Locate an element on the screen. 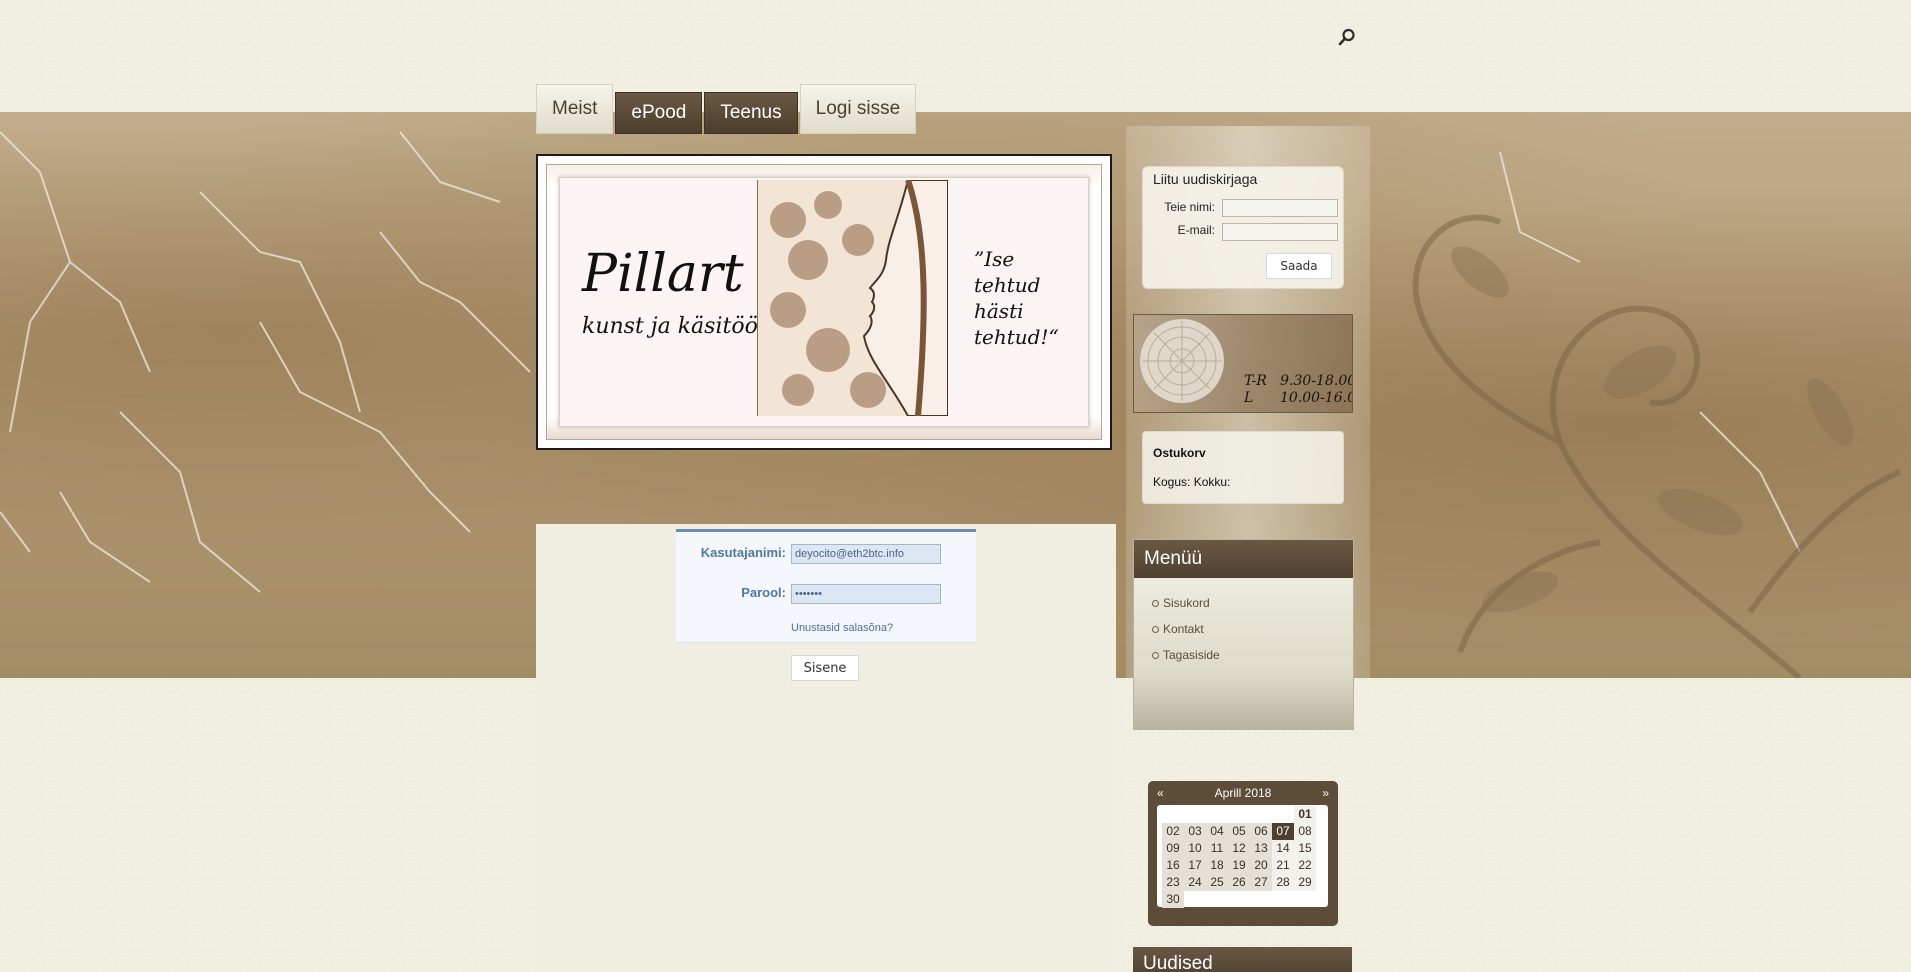 Image resolution: width=1911 pixels, height=972 pixels. menu-title: Menüü is located at coordinates (1243, 559).